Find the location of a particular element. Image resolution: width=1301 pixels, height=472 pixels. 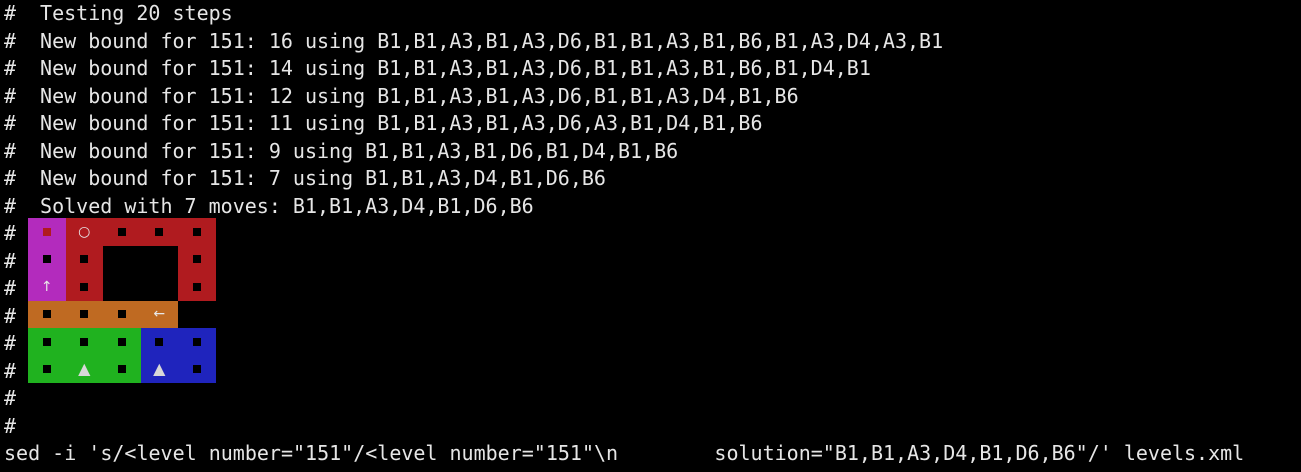

board-cell: ← is located at coordinates (159, 314).